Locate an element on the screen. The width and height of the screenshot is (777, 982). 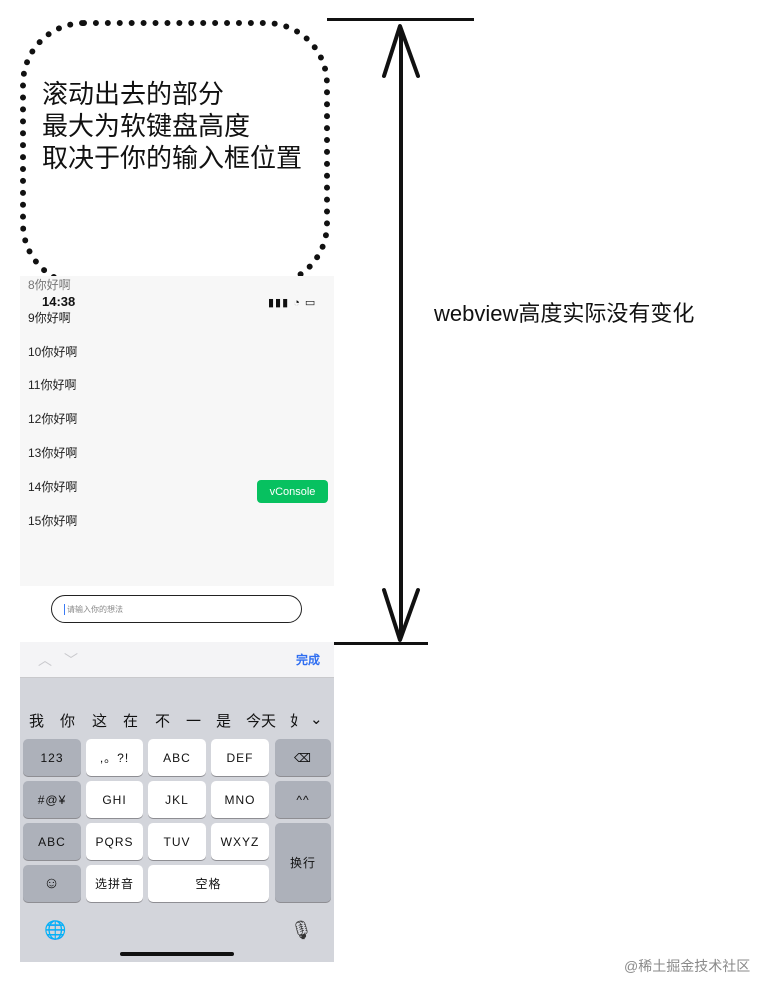
key-mno: MNO is located at coordinates (240, 799).